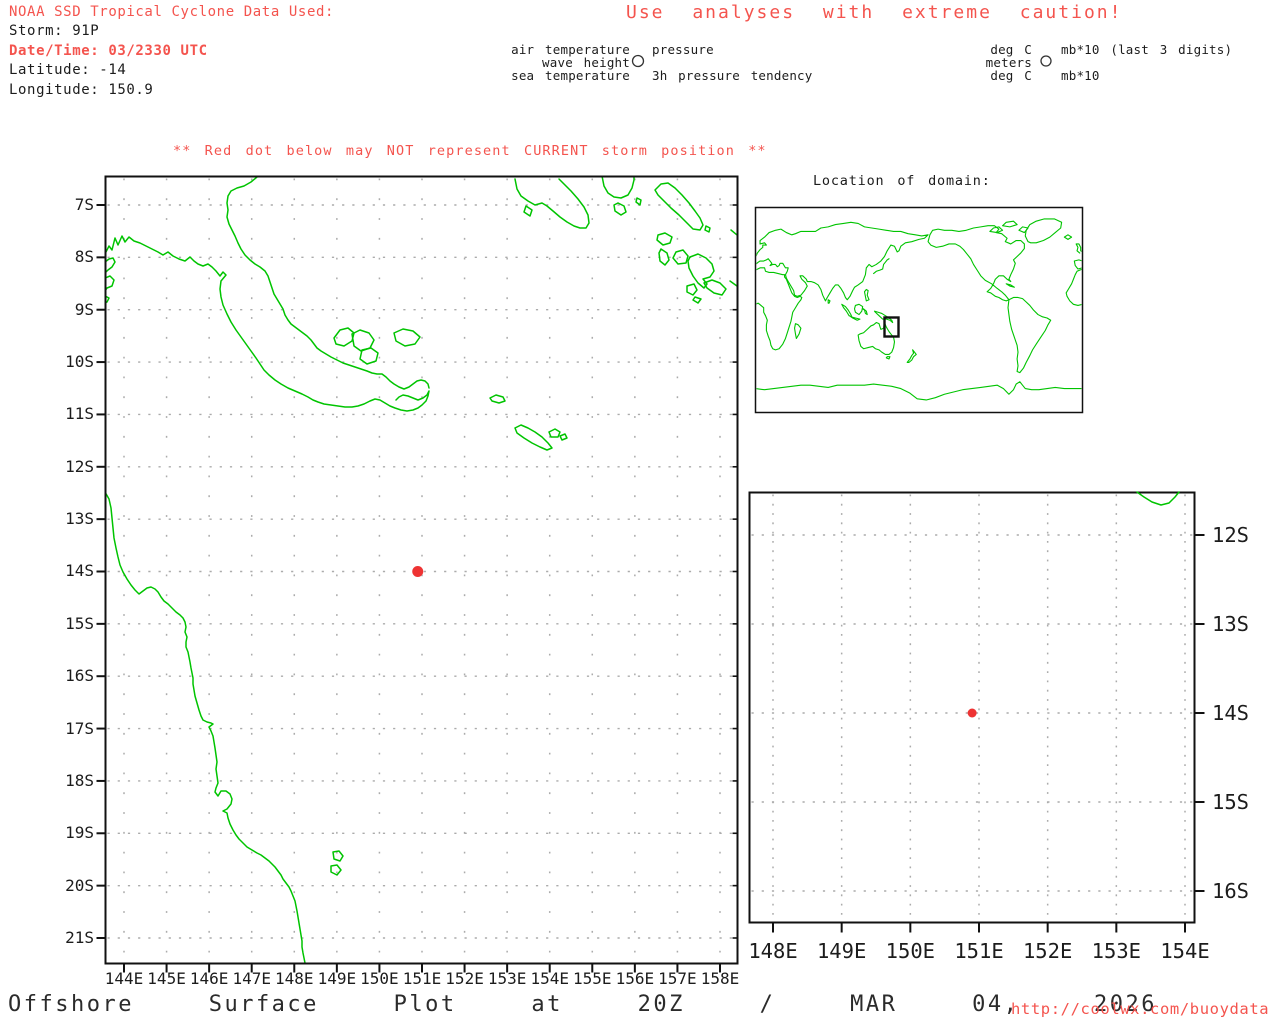  What do you see at coordinates (1231, 624) in the screenshot?
I see `inset-map-lat-tick-label: 13S` at bounding box center [1231, 624].